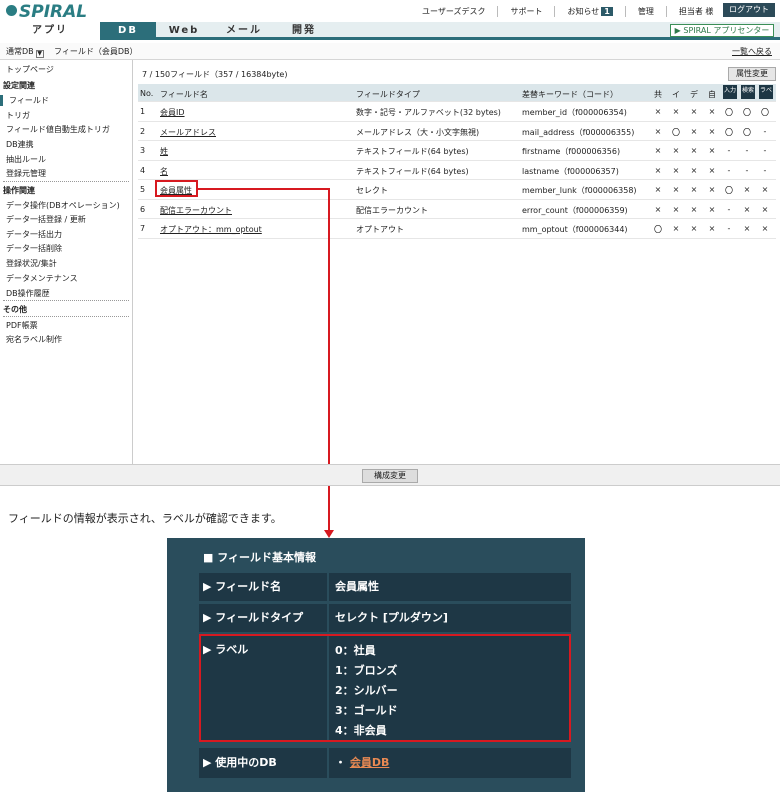  I want to click on nav-support: サポート, so click(527, 11).